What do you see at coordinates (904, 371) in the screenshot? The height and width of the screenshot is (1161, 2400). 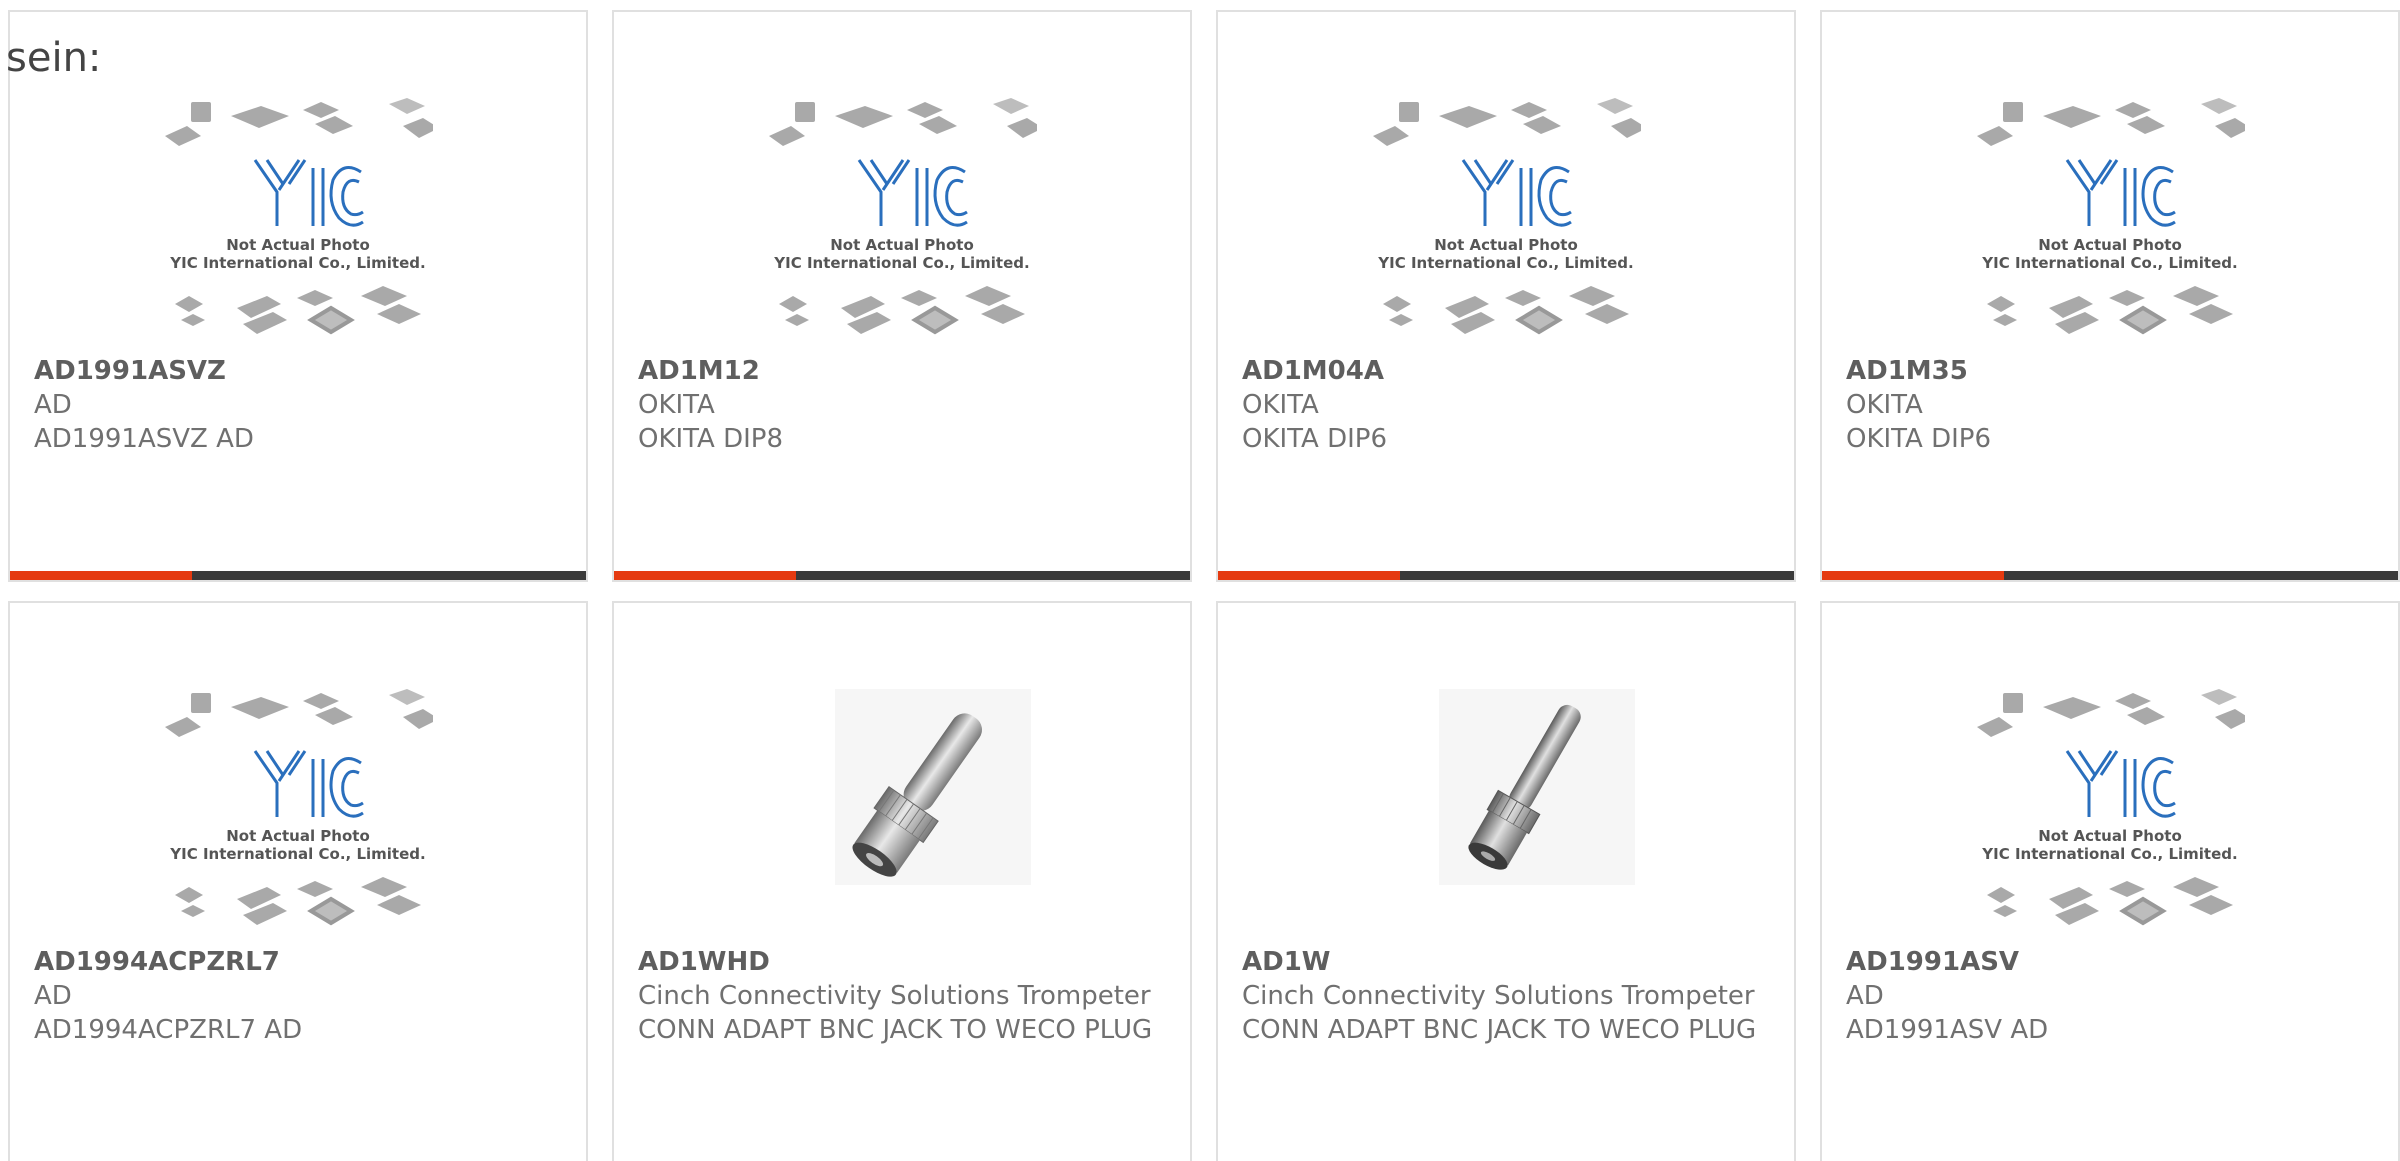 I see `part-number: AD1M12` at bounding box center [904, 371].